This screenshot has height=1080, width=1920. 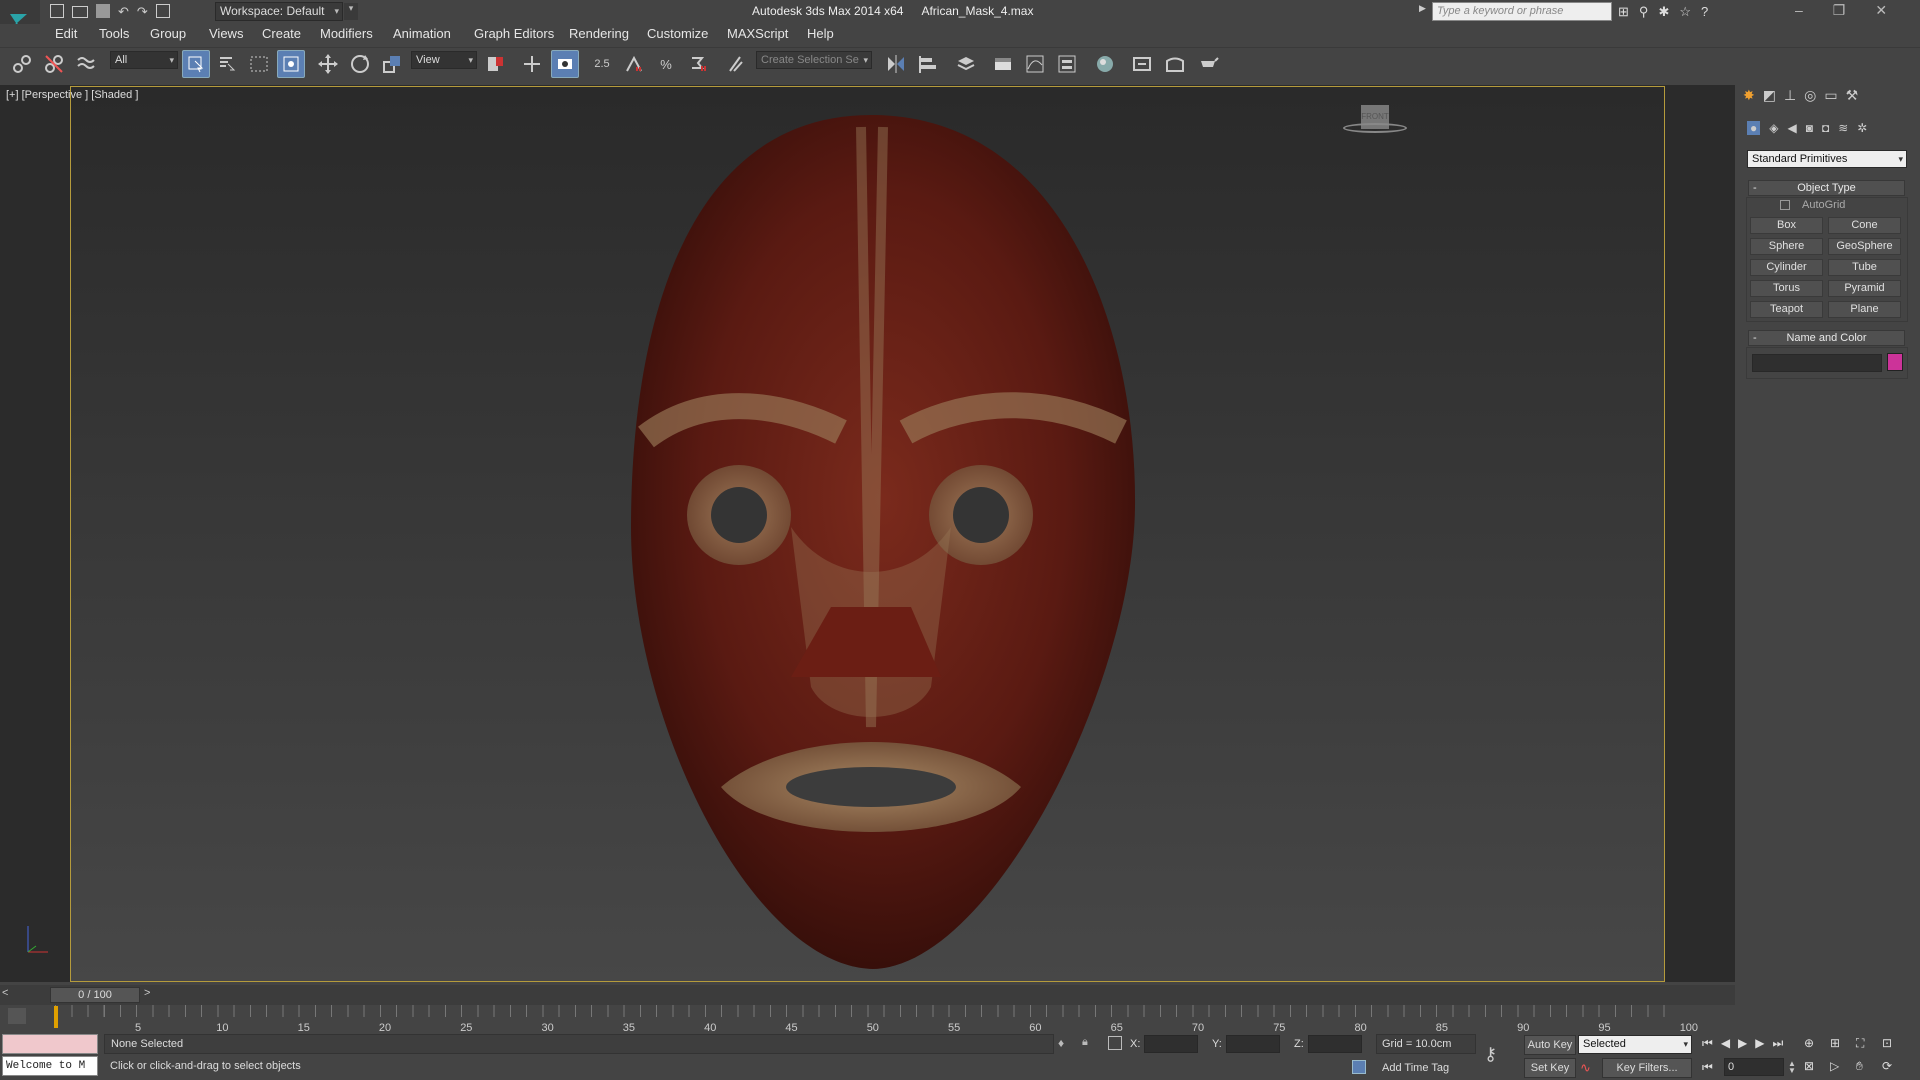 What do you see at coordinates (328, 64) in the screenshot?
I see `select-and-move-icon` at bounding box center [328, 64].